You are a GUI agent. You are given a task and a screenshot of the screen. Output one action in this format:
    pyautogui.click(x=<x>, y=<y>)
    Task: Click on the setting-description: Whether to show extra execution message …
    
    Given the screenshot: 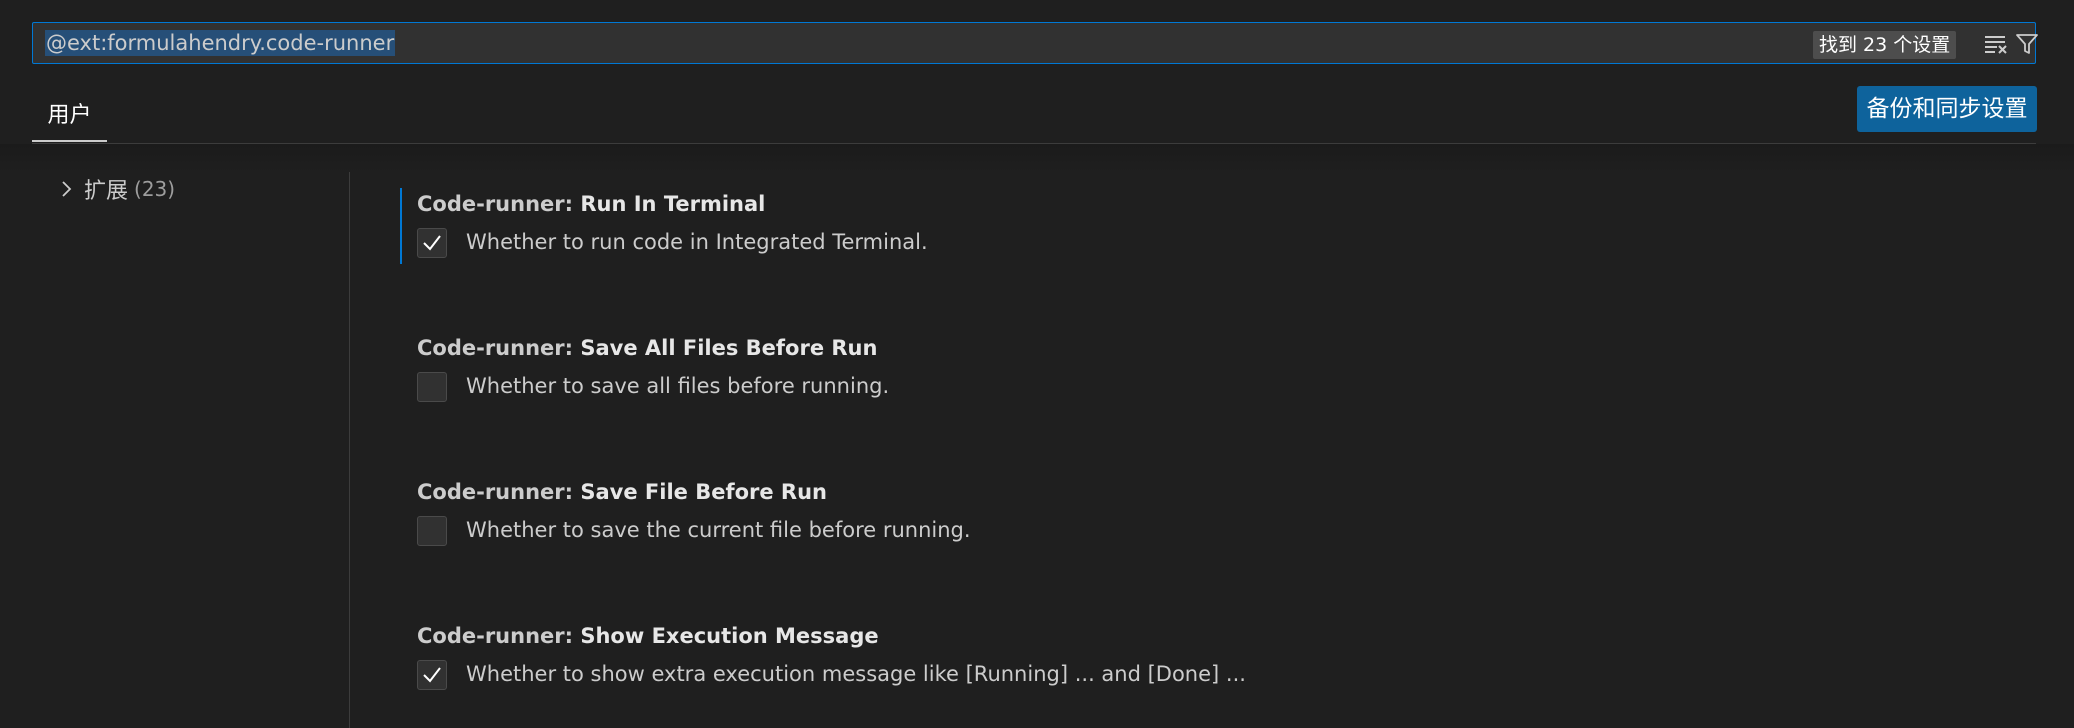 What is the action you would take?
    pyautogui.click(x=856, y=674)
    